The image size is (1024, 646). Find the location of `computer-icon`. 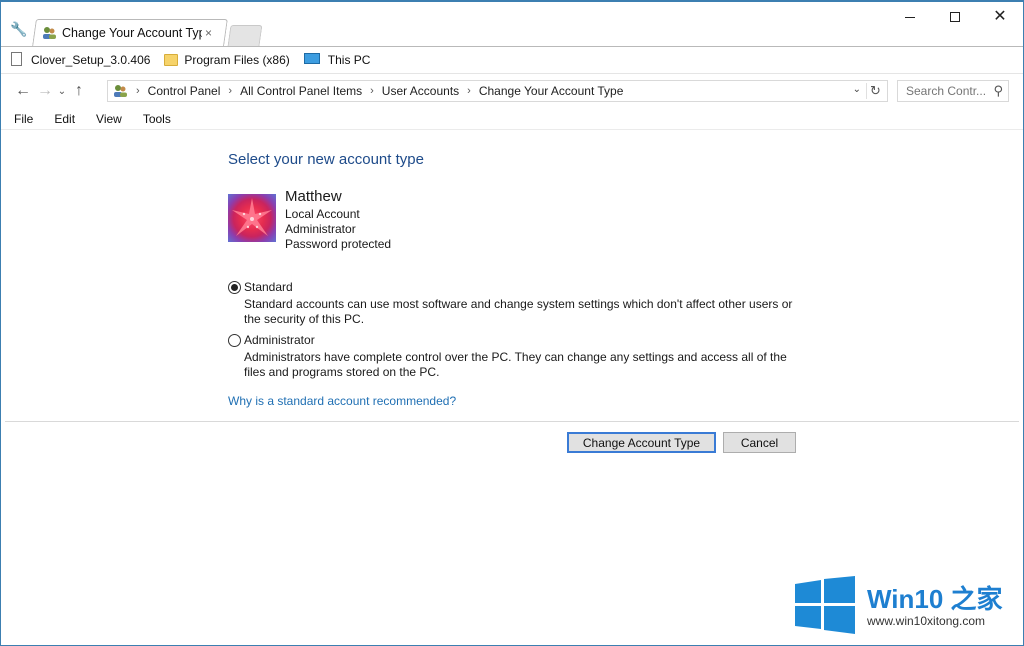

computer-icon is located at coordinates (312, 60).